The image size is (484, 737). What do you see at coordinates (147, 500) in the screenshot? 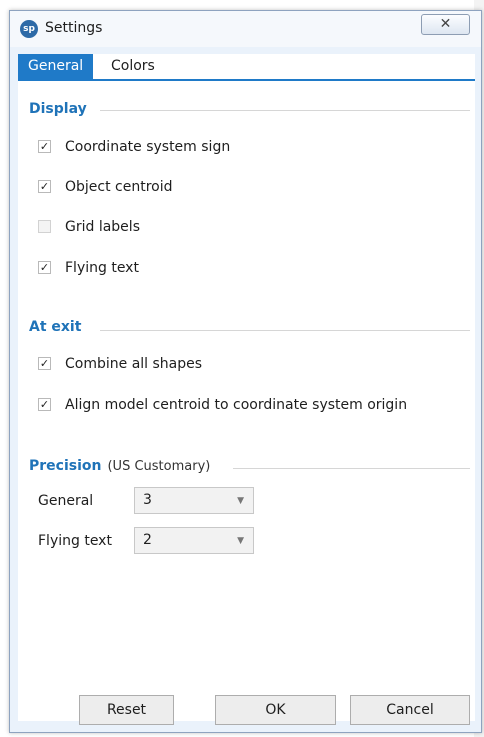
I see `general-precision-value: 3` at bounding box center [147, 500].